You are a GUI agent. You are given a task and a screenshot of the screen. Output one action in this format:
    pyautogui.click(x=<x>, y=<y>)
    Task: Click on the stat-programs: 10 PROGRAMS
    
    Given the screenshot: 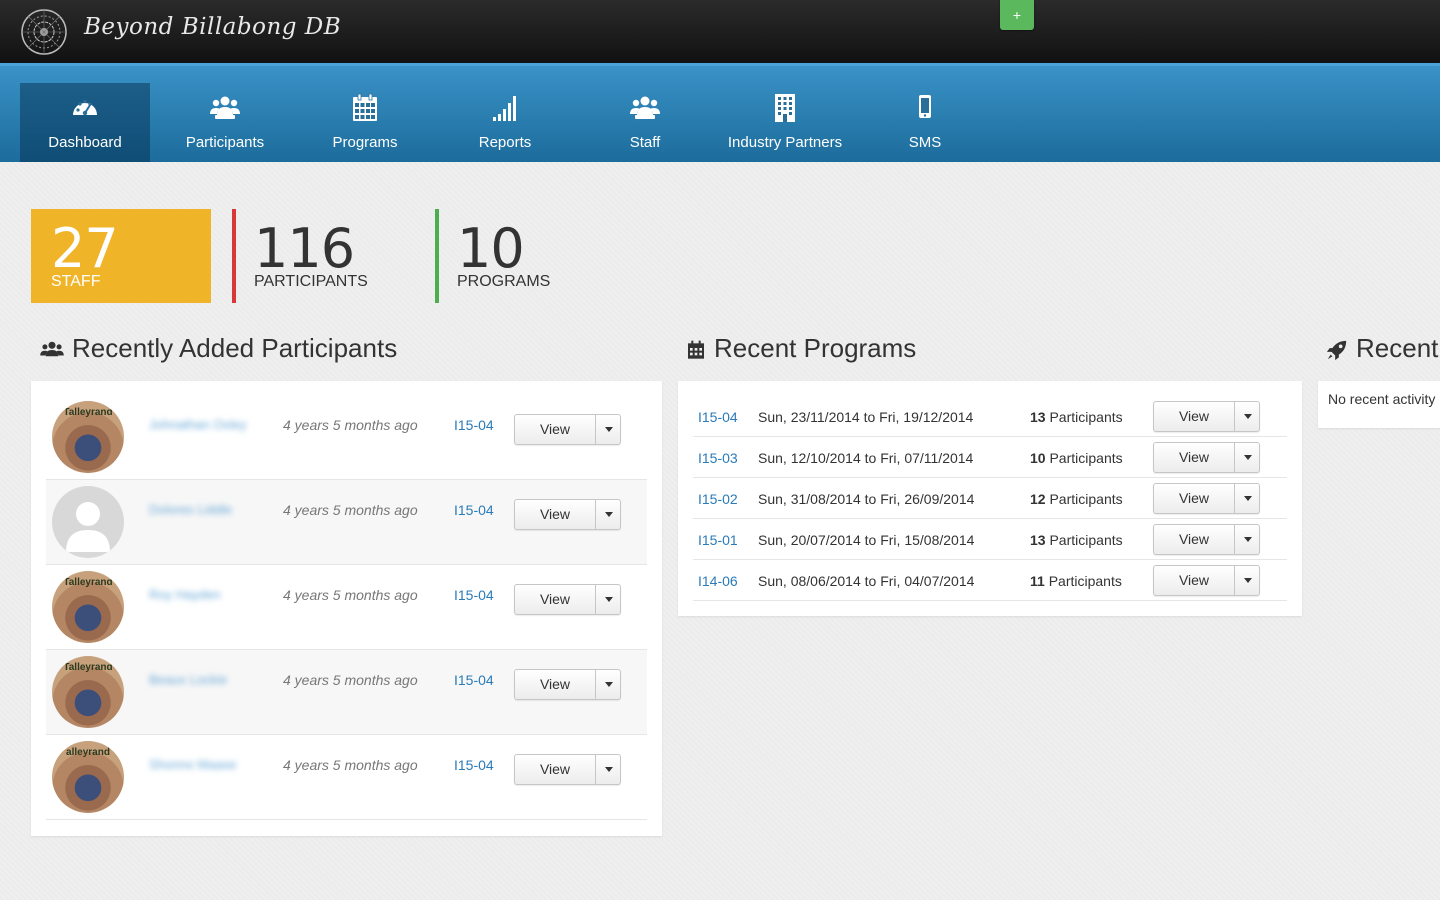 What is the action you would take?
    pyautogui.click(x=530, y=256)
    